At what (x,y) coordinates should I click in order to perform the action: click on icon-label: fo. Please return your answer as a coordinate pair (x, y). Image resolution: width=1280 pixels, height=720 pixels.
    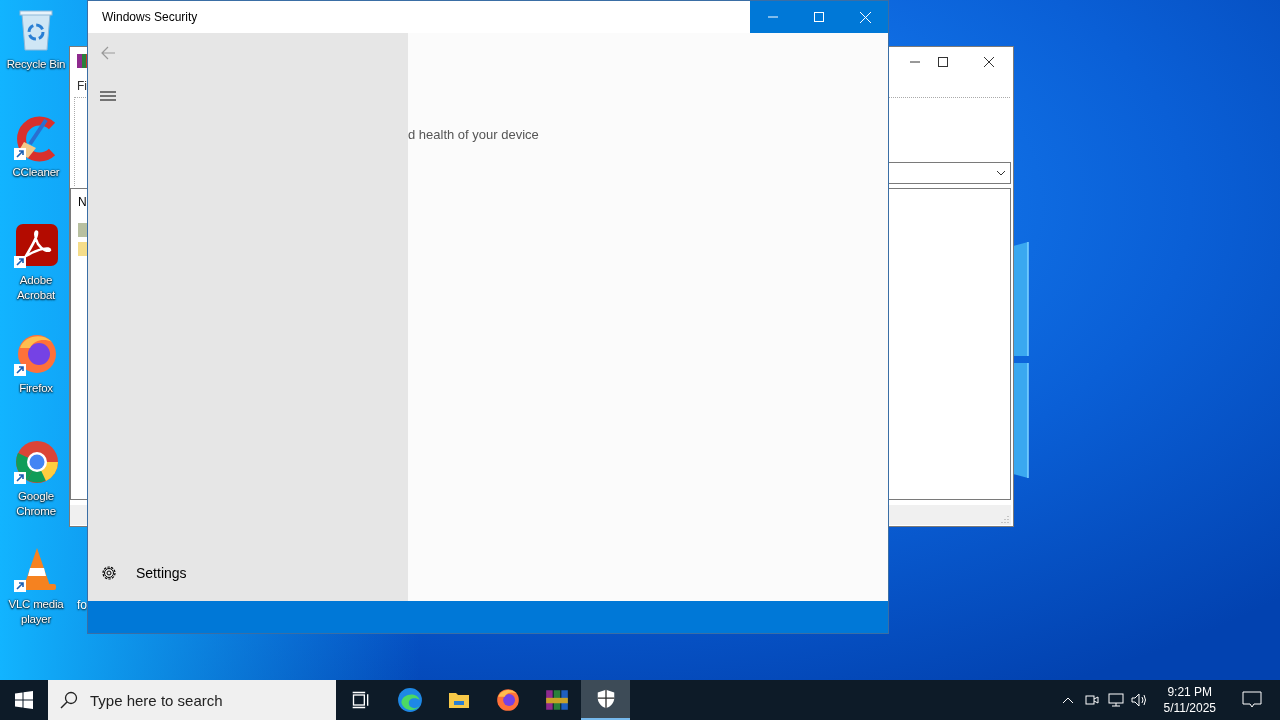
    Looking at the image, I should click on (82, 605).